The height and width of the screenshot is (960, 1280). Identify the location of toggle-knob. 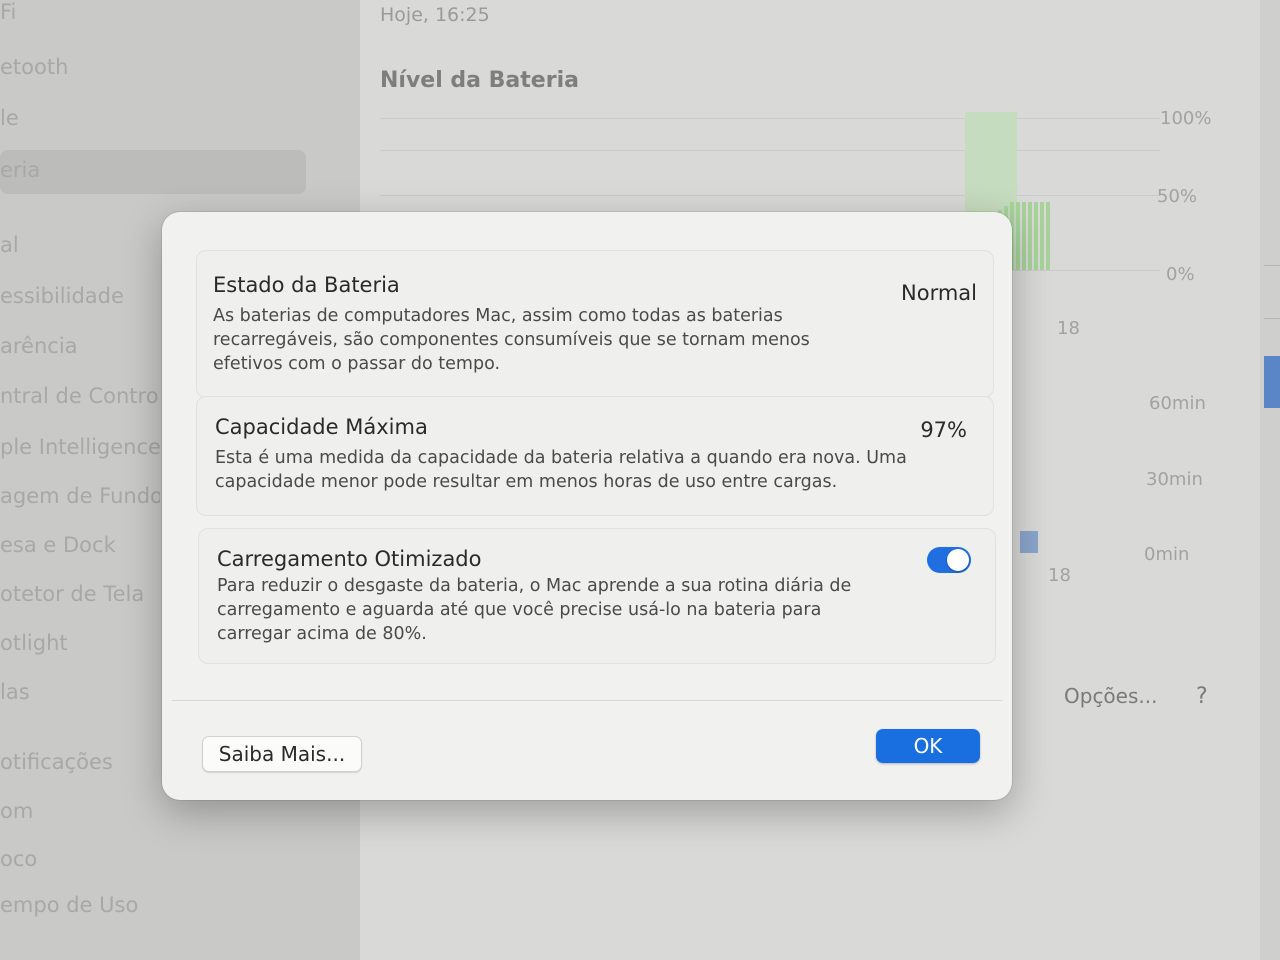
(958, 560).